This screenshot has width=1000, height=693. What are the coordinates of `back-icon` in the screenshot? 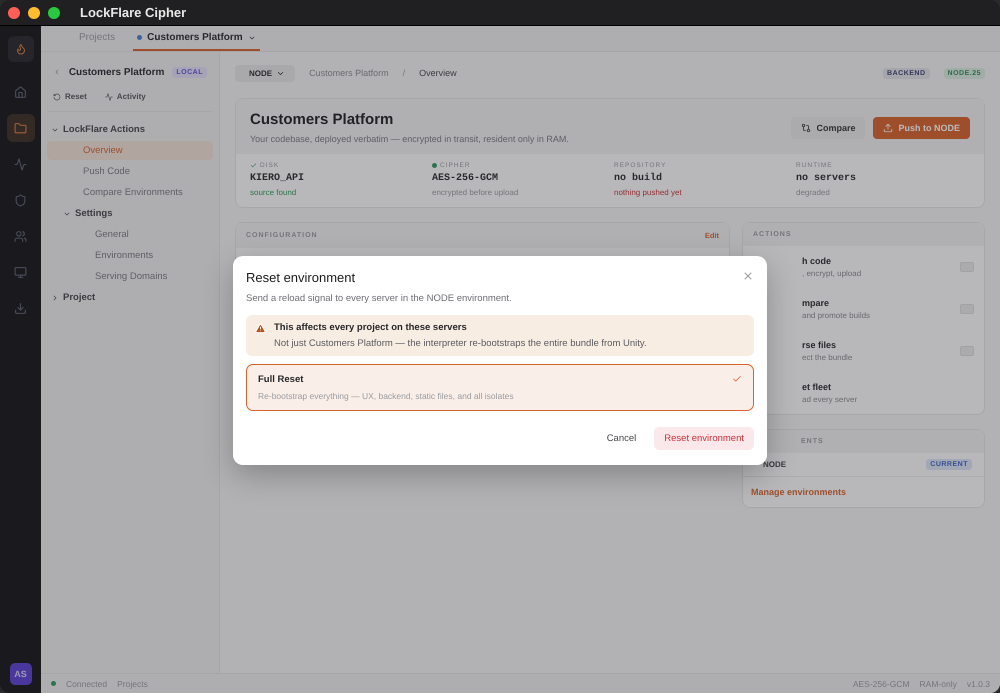 It's located at (57, 72).